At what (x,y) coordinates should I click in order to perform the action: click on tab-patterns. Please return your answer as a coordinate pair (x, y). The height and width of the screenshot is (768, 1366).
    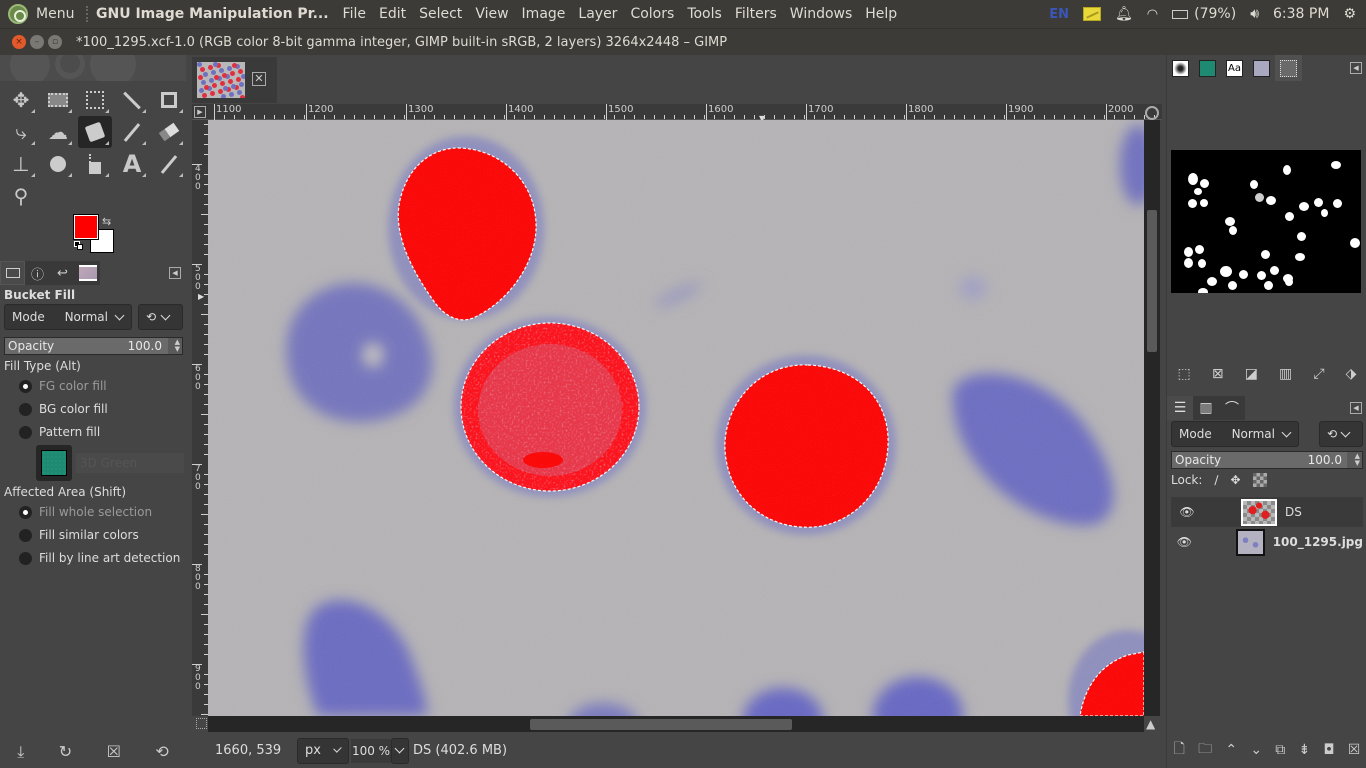
    Looking at the image, I should click on (1207, 68).